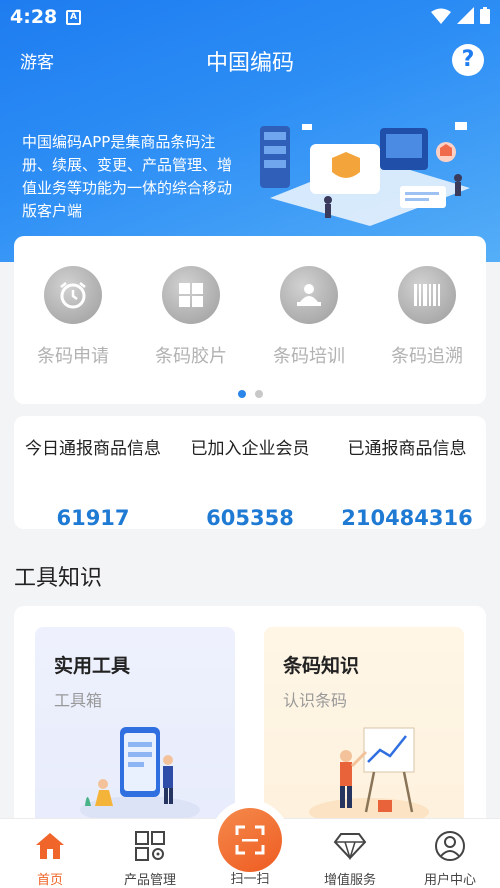 This screenshot has width=500, height=888. What do you see at coordinates (93, 449) in the screenshot?
I see `stat-label: 今日通报商品信息` at bounding box center [93, 449].